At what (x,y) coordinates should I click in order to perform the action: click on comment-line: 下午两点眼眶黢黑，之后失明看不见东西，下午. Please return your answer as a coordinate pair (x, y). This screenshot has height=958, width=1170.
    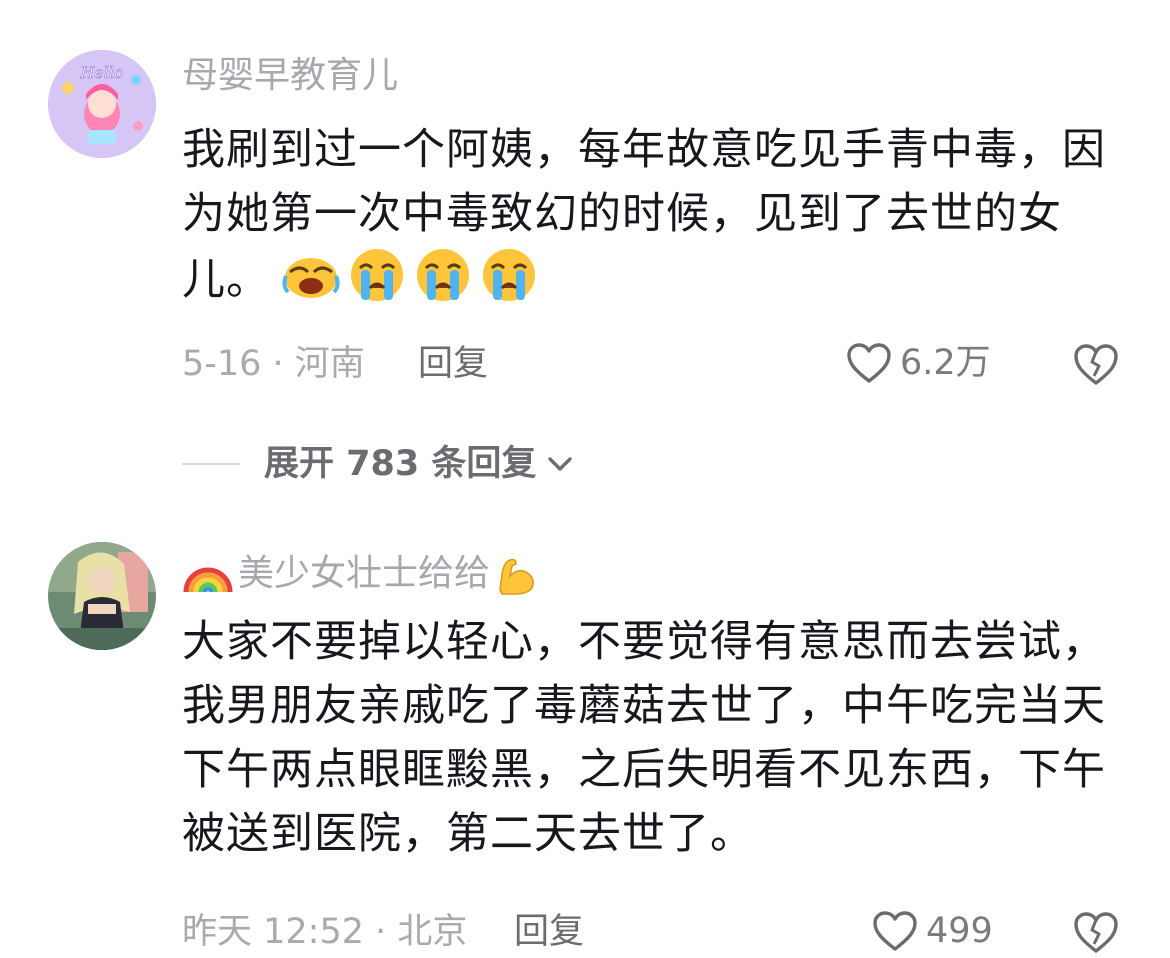
    Looking at the image, I should click on (644, 770).